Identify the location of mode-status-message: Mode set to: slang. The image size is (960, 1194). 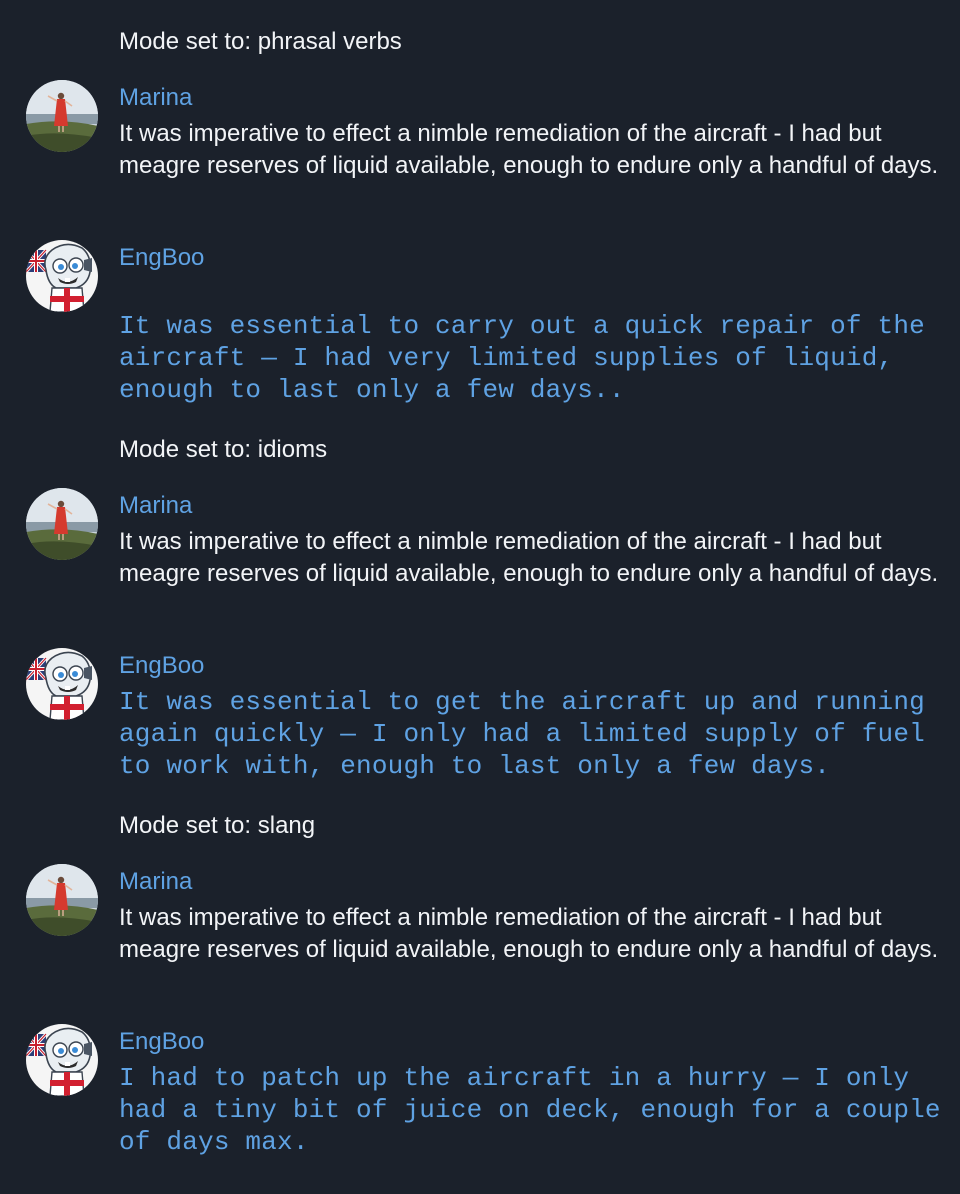
(217, 825).